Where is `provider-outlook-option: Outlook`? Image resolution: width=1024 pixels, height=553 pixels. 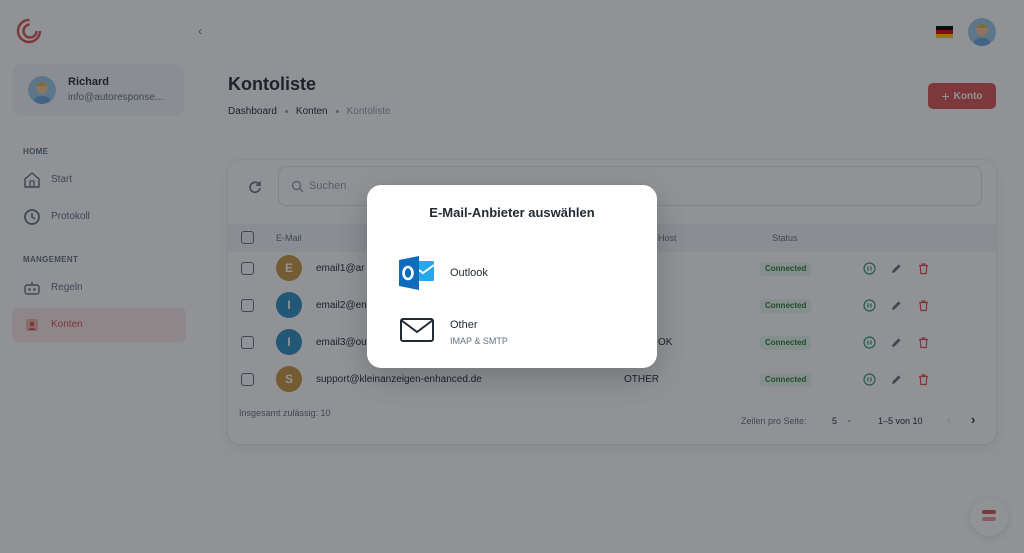
provider-outlook-option: Outlook is located at coordinates (512, 274).